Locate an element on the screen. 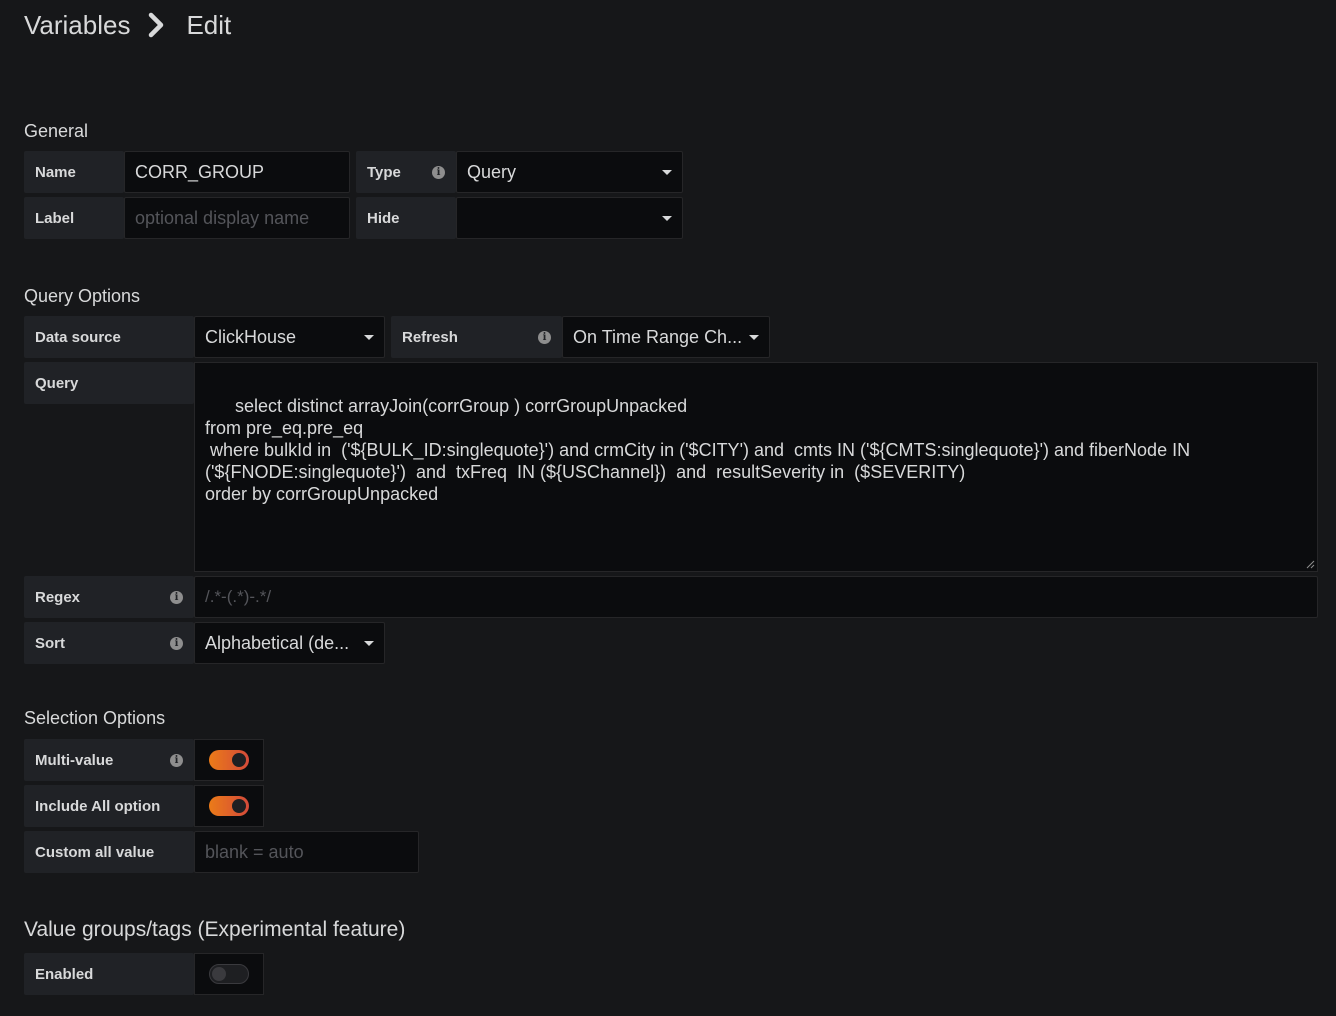 The image size is (1336, 1016). name-label-text: Name is located at coordinates (55, 172).